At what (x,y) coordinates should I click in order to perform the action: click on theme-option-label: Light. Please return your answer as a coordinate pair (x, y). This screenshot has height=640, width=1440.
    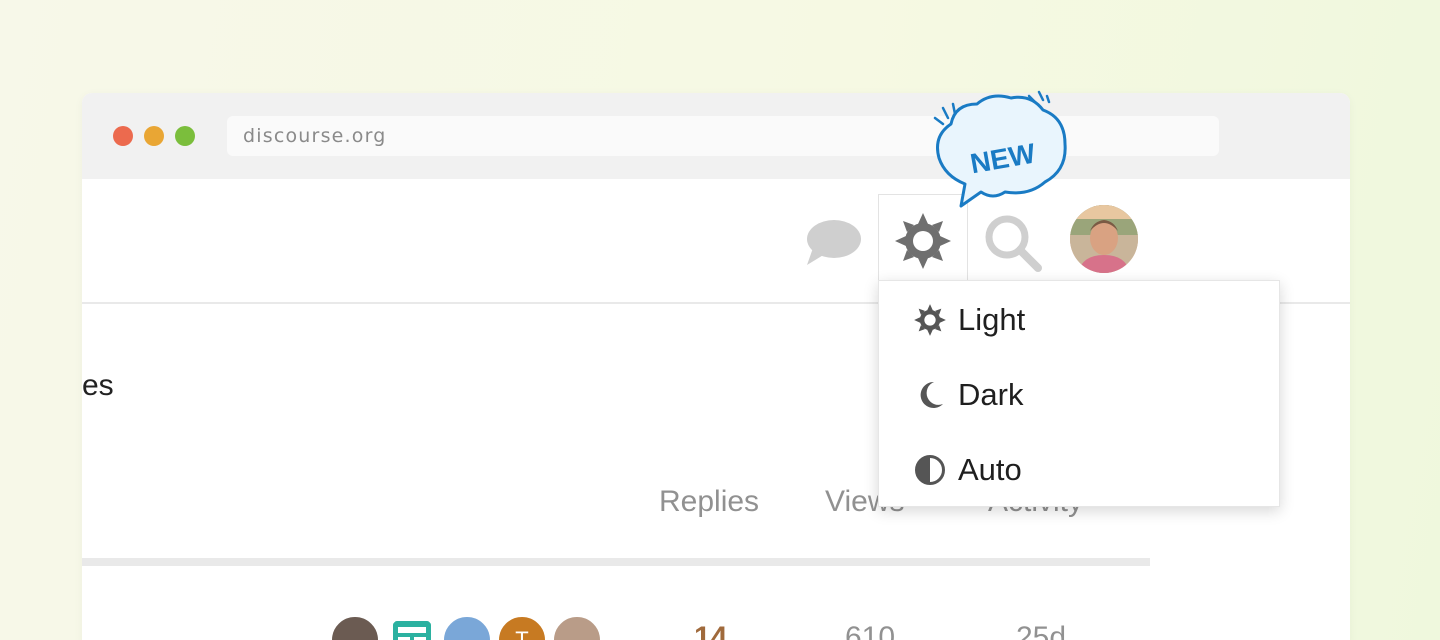
    Looking at the image, I should click on (992, 319).